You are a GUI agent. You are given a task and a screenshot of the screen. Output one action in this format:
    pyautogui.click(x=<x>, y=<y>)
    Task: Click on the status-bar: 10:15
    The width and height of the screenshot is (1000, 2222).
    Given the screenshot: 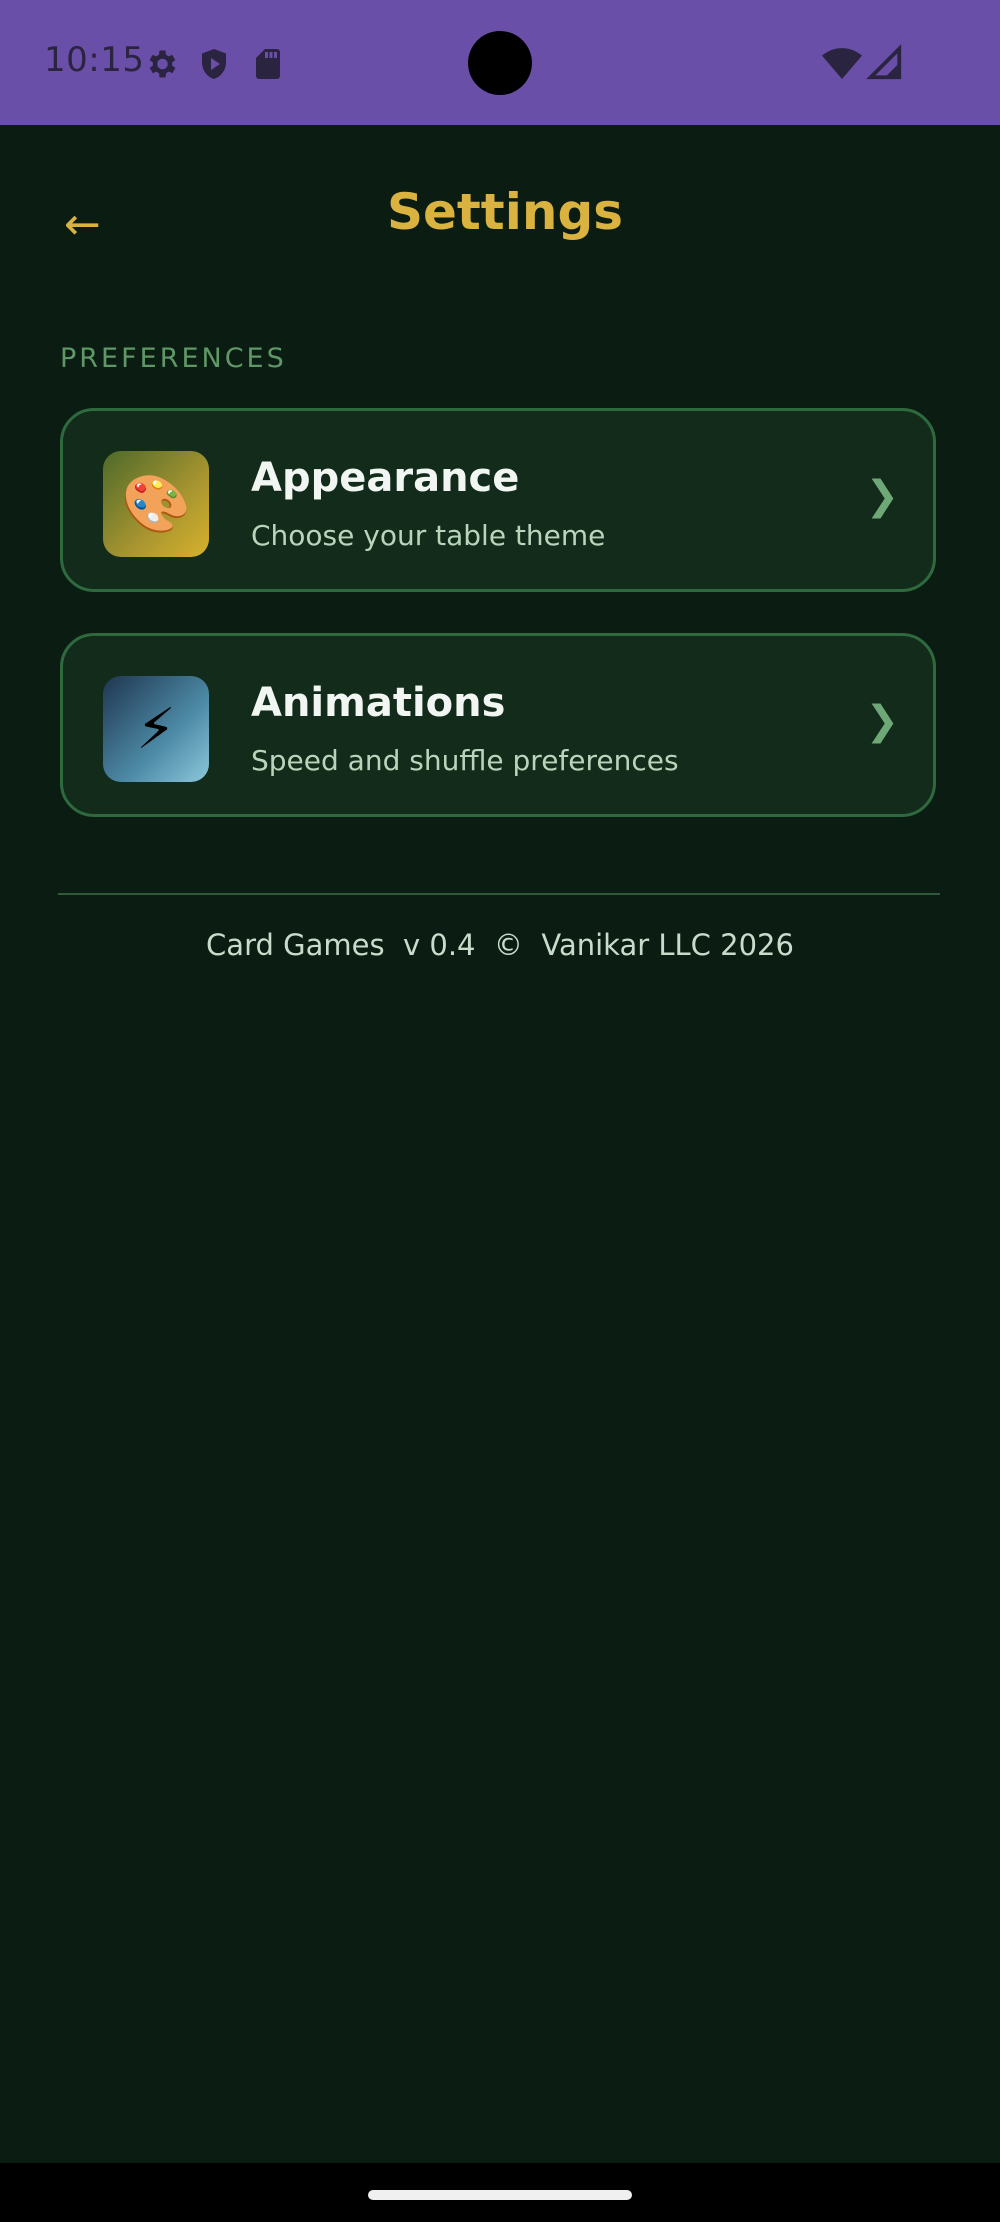 What is the action you would take?
    pyautogui.click(x=500, y=62)
    